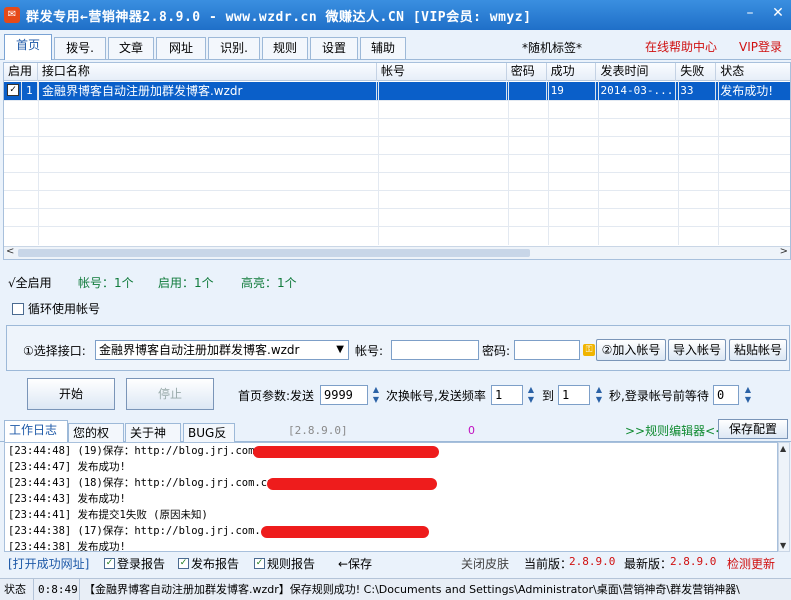  Describe the element at coordinates (48, 563) in the screenshot. I see `open-success-url-link: [打开成功网址]` at that location.